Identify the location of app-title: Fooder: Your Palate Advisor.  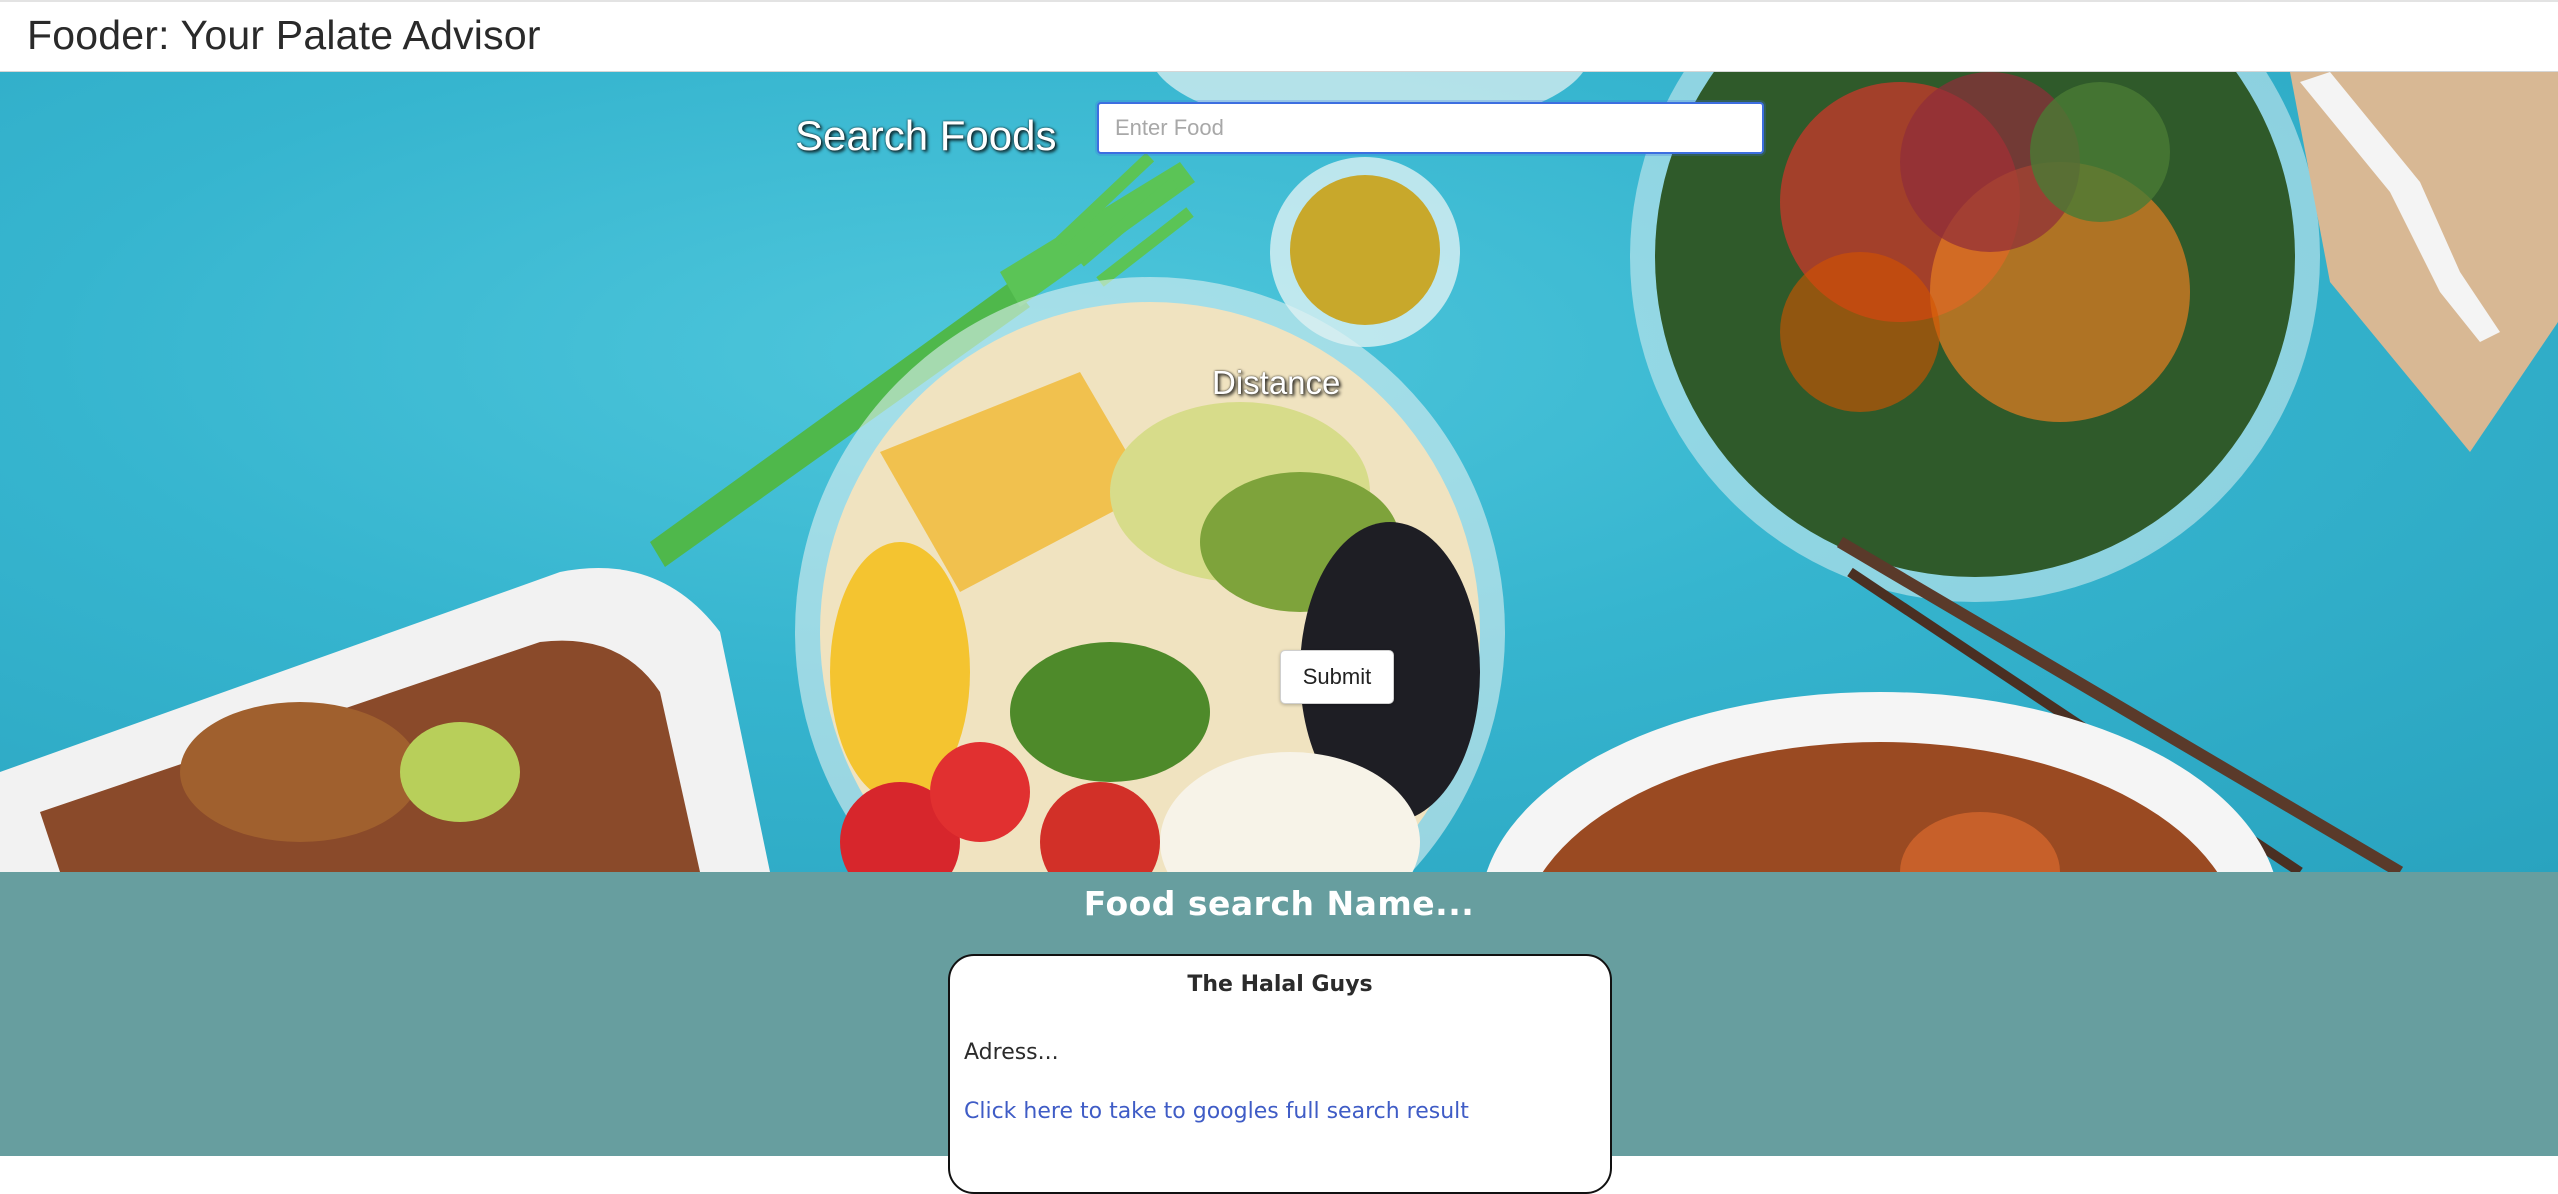
(284, 35).